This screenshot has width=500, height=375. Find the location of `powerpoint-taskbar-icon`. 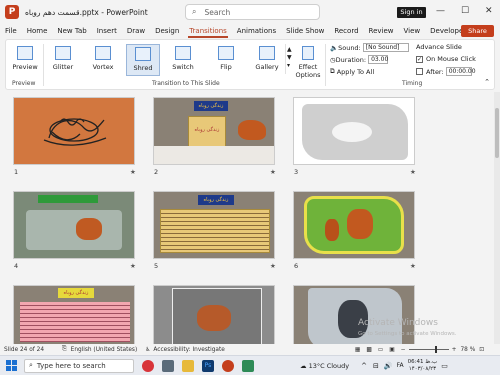

powerpoint-taskbar-icon is located at coordinates (228, 365).